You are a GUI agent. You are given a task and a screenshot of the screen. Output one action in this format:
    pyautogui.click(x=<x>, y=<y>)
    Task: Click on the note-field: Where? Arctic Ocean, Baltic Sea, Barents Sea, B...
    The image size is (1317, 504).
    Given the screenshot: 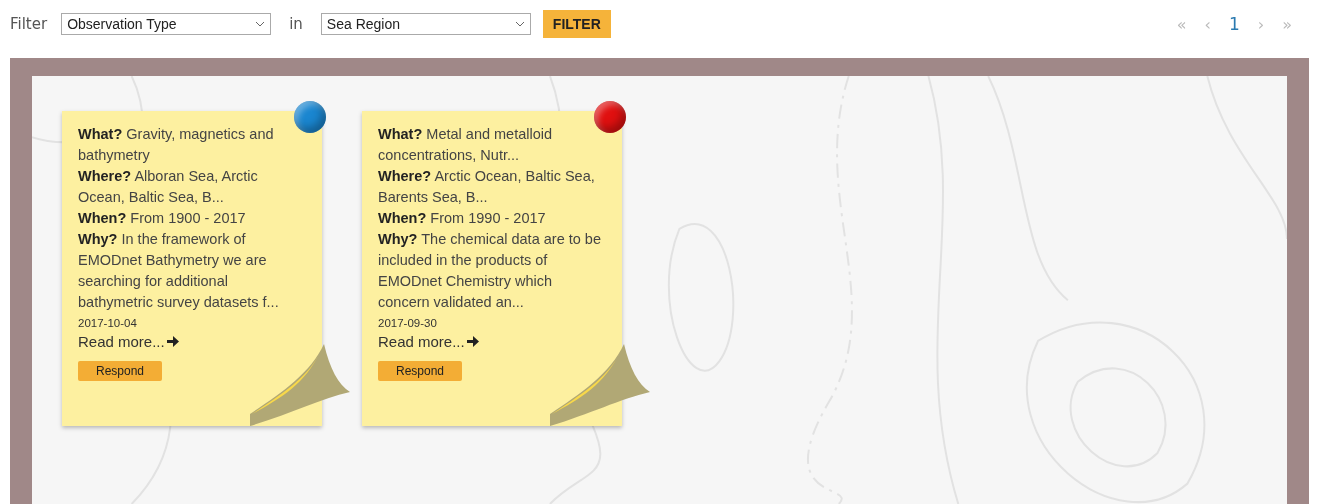 What is the action you would take?
    pyautogui.click(x=492, y=187)
    